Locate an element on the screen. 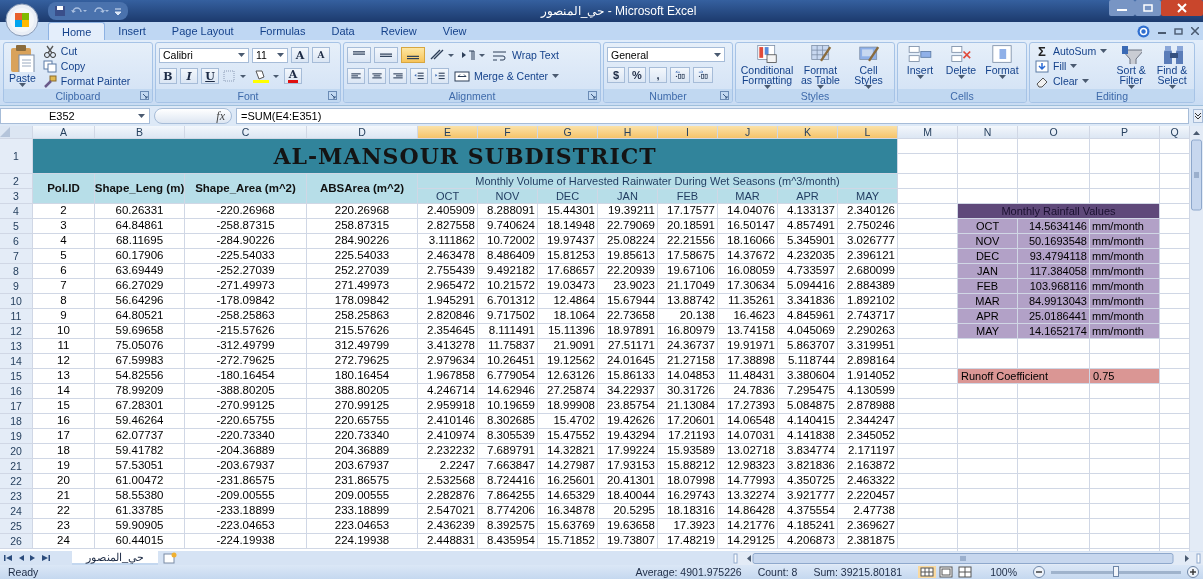 The width and height of the screenshot is (1203, 581). fill-color-icon is located at coordinates (266, 76).